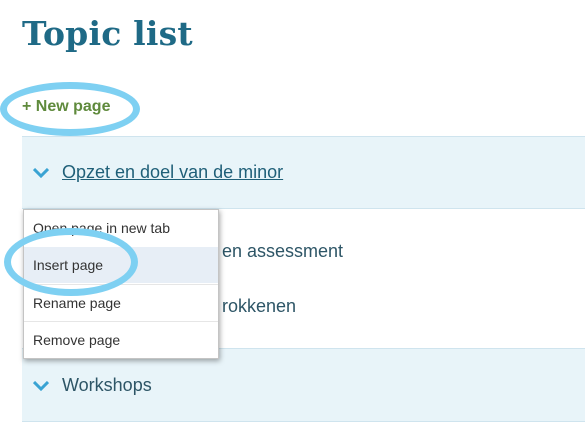 Image resolution: width=585 pixels, height=442 pixels. I want to click on menu-item-remove-page: Remove page, so click(121, 339).